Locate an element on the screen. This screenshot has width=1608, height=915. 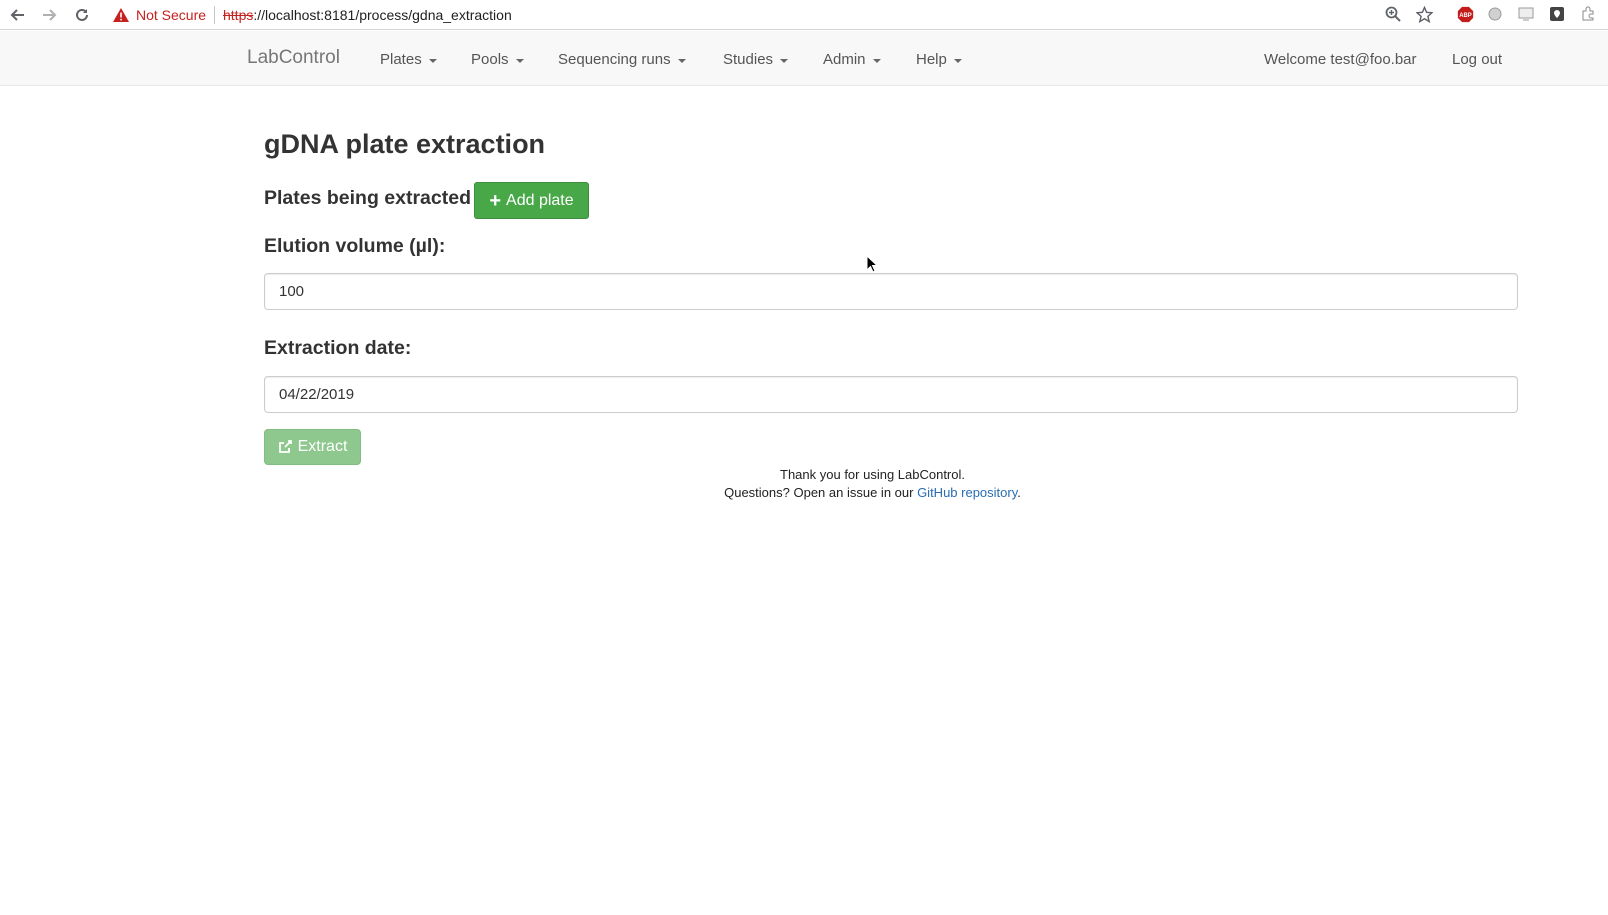
add-plate-label: Add plate is located at coordinates (540, 200).